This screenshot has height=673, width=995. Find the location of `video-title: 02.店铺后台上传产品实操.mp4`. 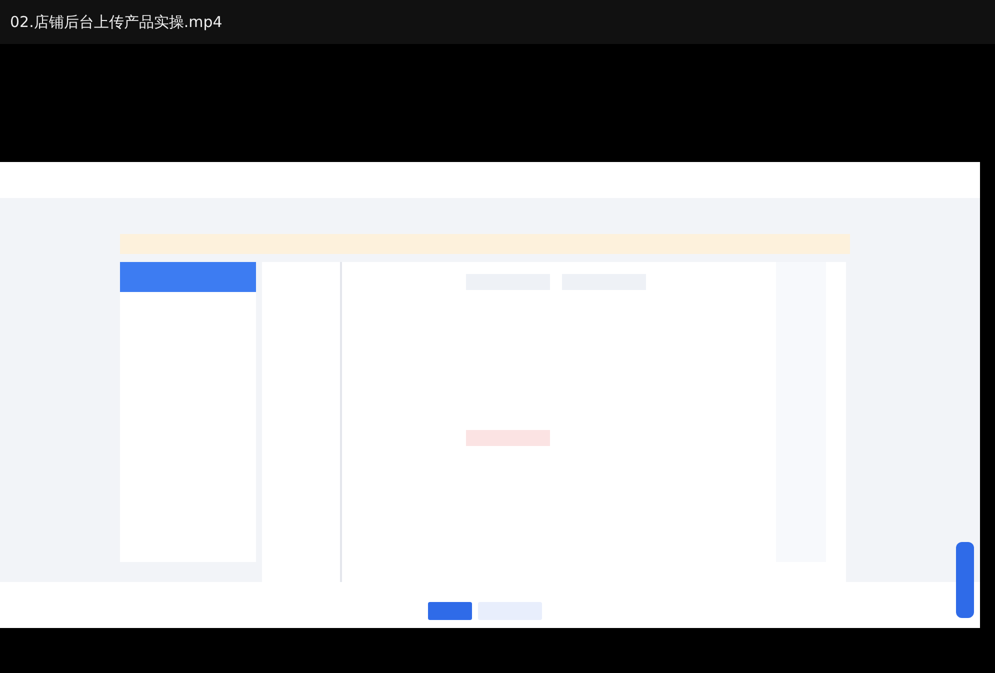

video-title: 02.店铺后台上传产品实操.mp4 is located at coordinates (116, 22).